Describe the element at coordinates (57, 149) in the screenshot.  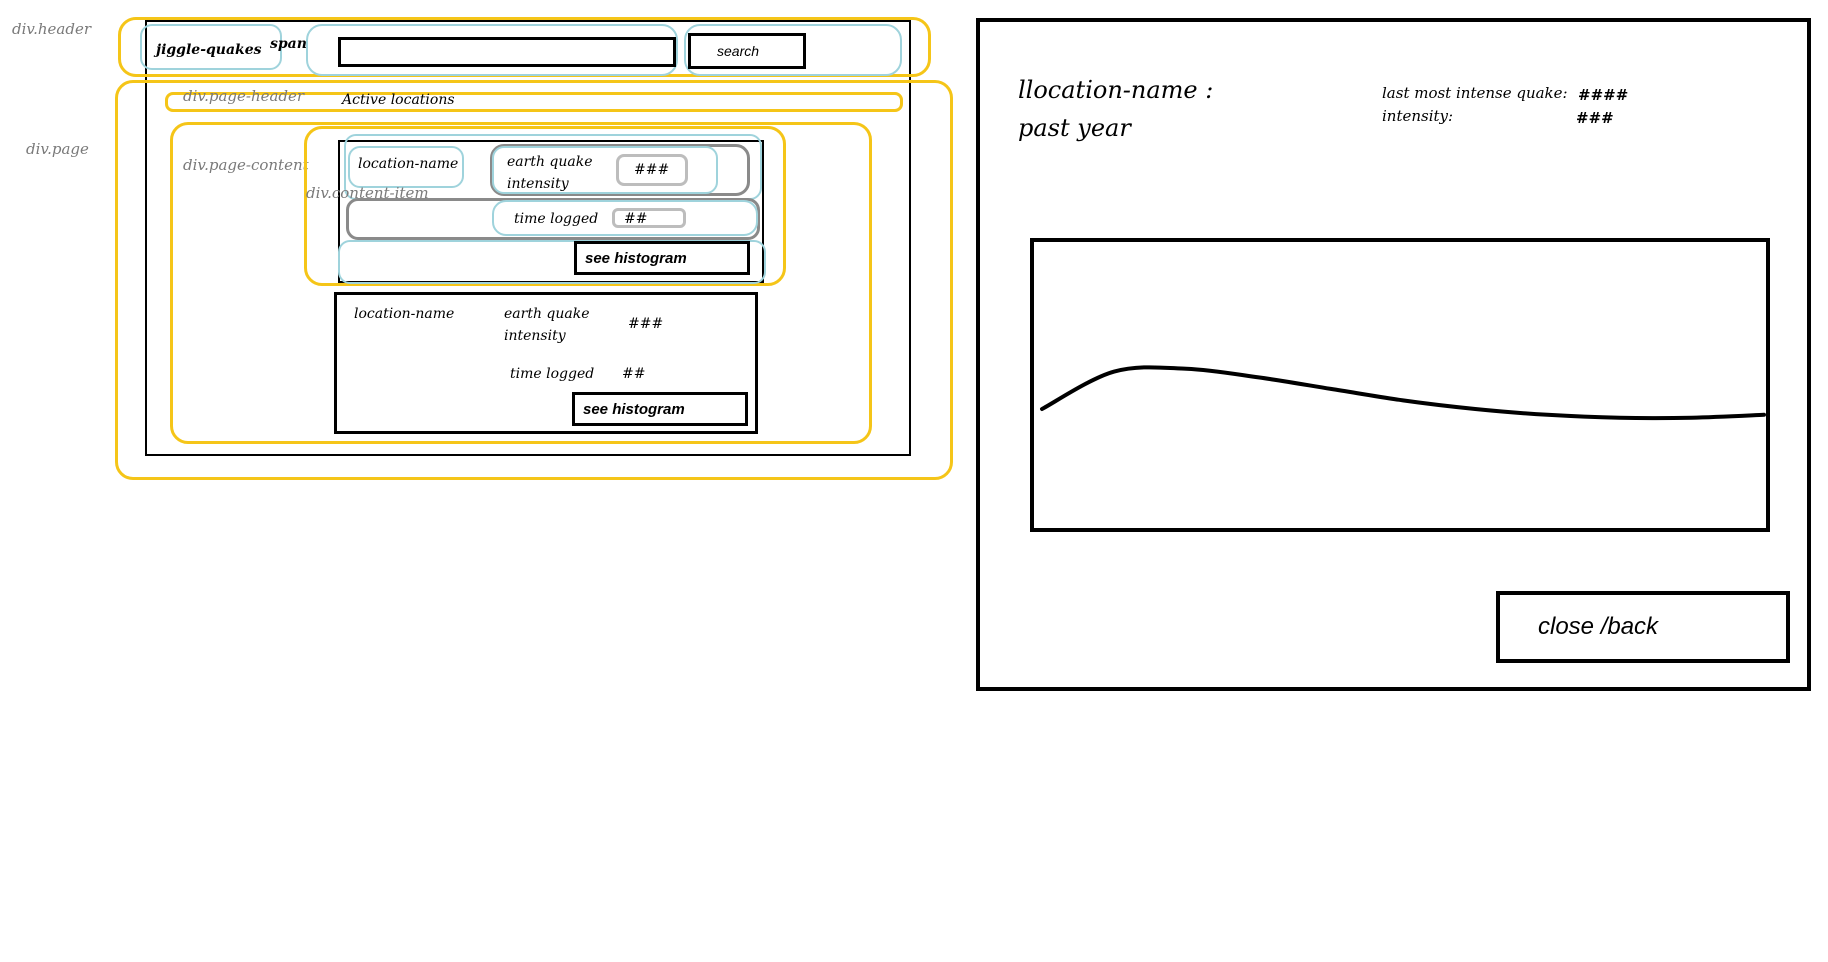
I see `annotation-page: div.page` at that location.